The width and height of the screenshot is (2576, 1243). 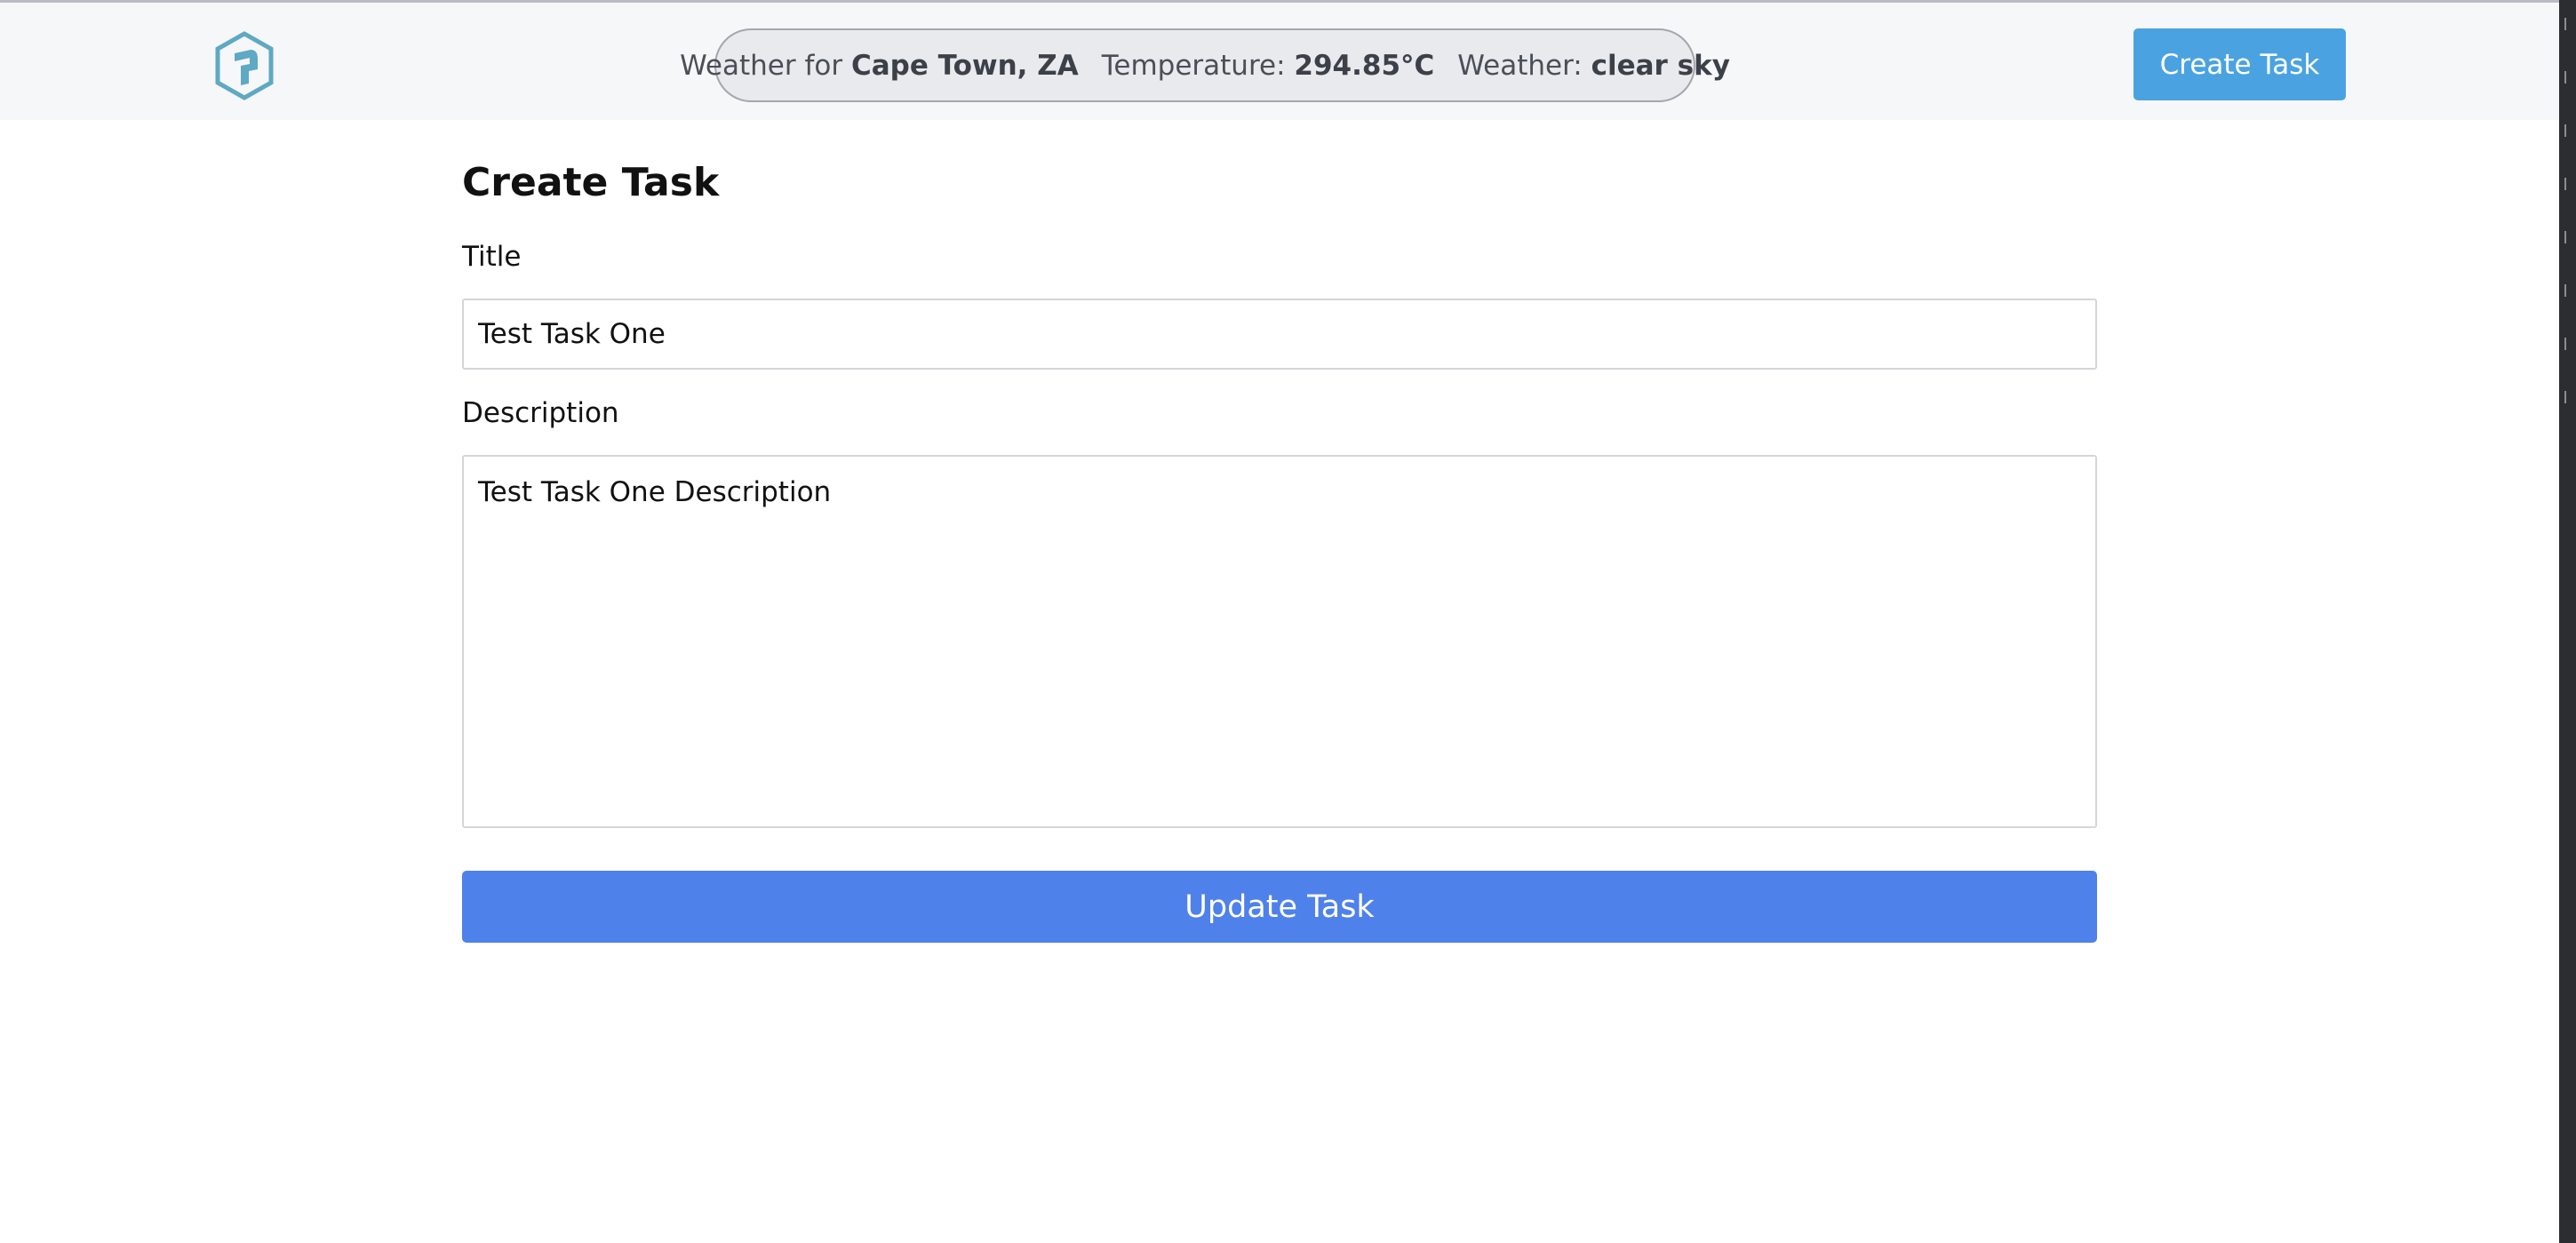 What do you see at coordinates (1520, 65) in the screenshot?
I see `condition-label: Weather:` at bounding box center [1520, 65].